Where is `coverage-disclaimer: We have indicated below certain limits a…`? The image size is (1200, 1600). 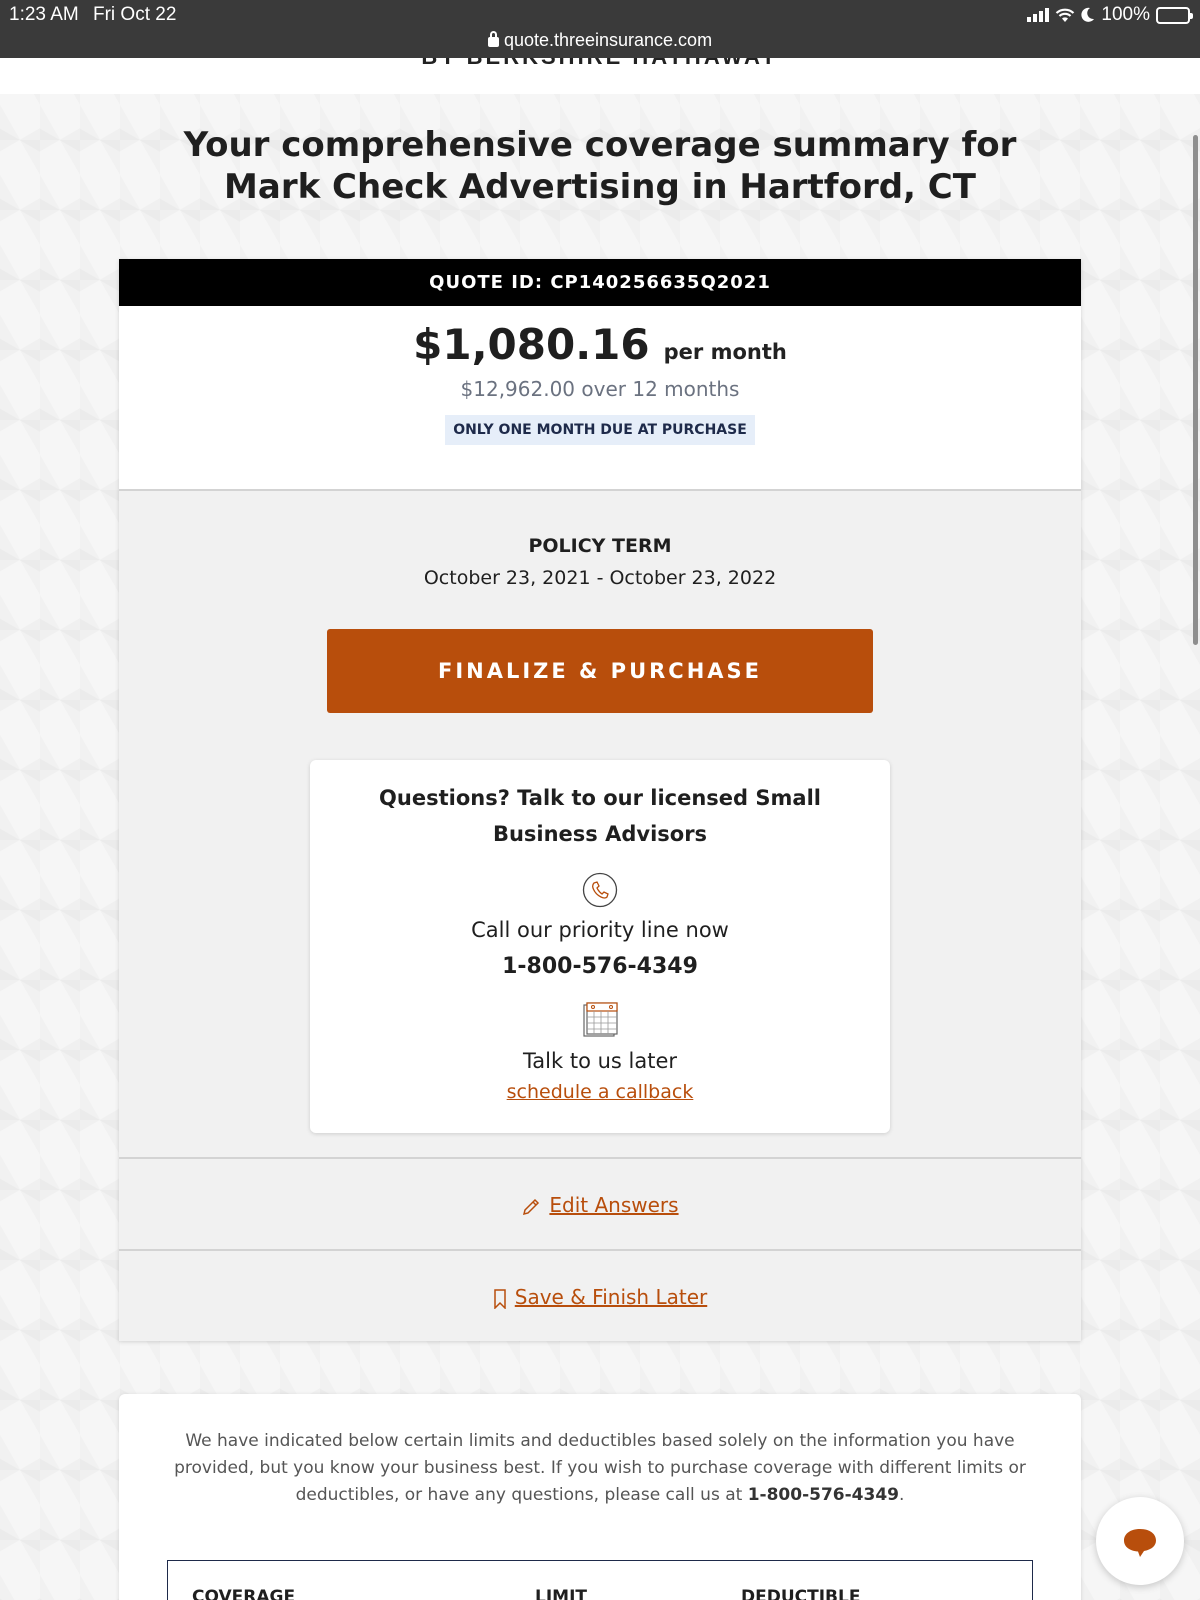 coverage-disclaimer: We have indicated below certain limits a… is located at coordinates (600, 1468).